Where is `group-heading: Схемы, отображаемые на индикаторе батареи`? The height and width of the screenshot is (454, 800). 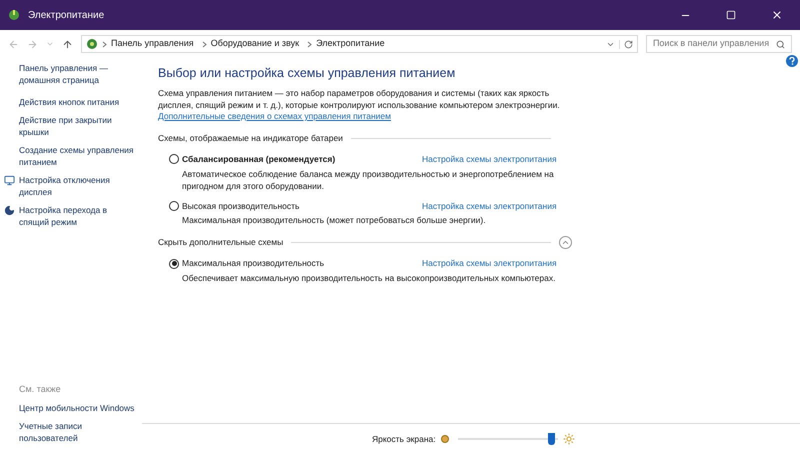 group-heading: Схемы, отображаемые на индикаторе батареи is located at coordinates (250, 138).